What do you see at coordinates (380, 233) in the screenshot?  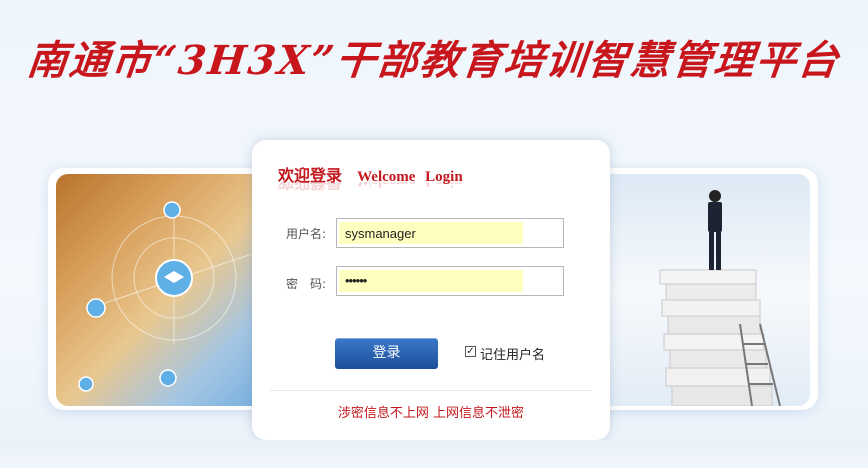 I see `username-value: sysmanager` at bounding box center [380, 233].